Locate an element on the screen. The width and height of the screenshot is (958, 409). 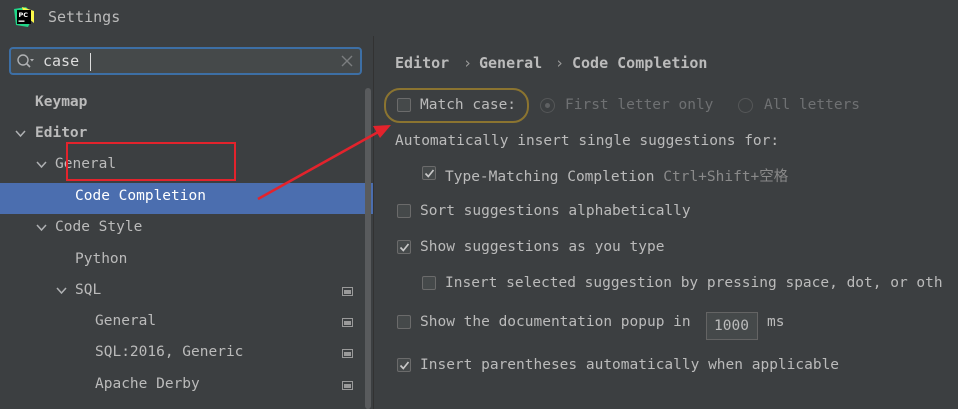
annotation-arrow-icon is located at coordinates (324, 163).